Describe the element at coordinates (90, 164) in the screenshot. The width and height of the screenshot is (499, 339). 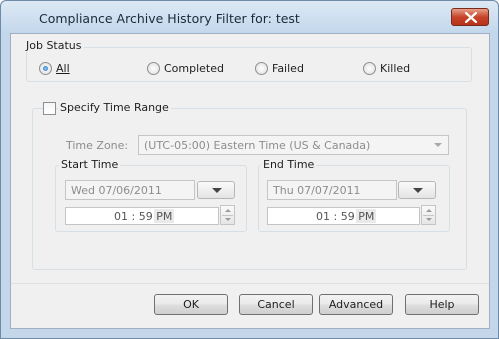
I see `start-time-legend: Start Time` at that location.